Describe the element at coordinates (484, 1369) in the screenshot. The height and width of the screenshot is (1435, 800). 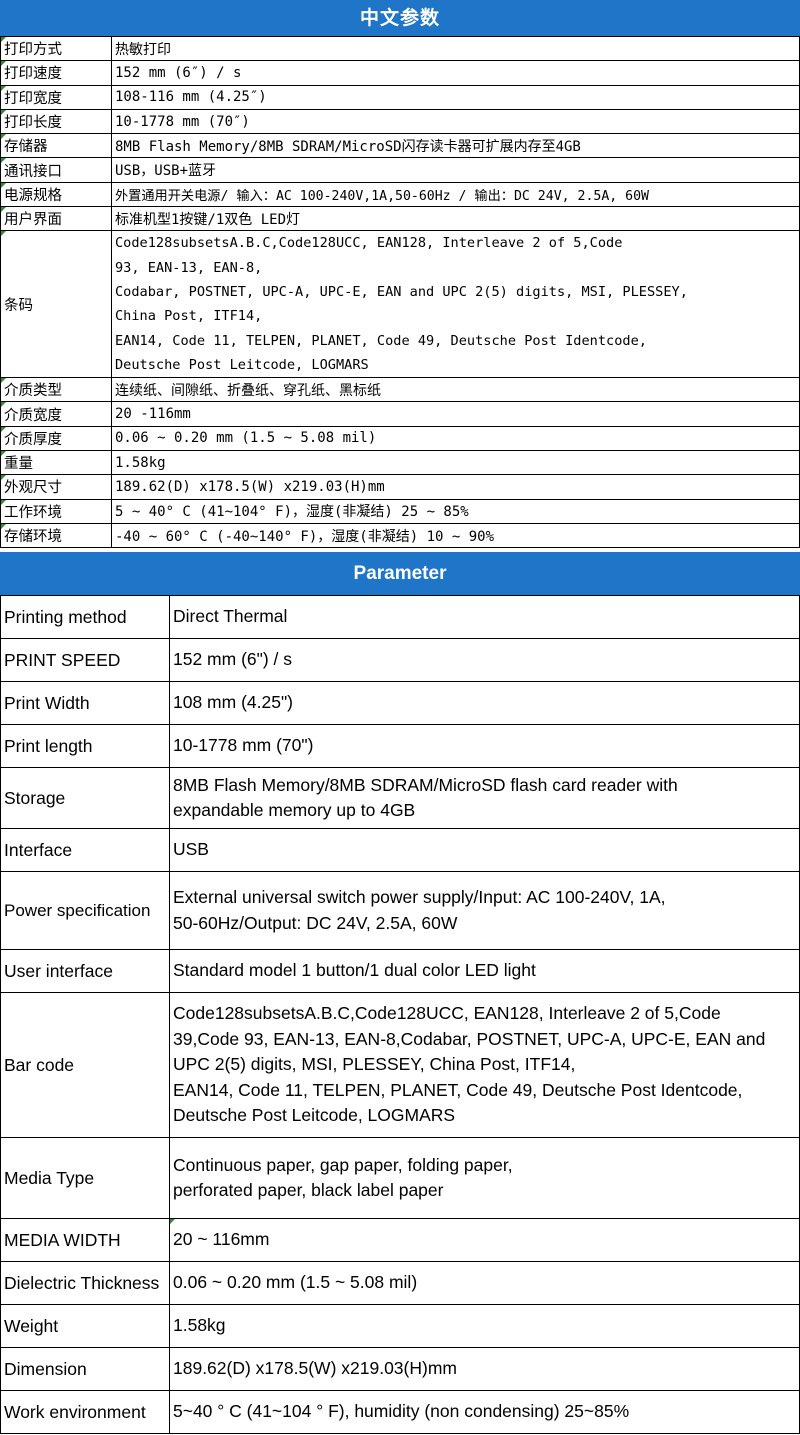
I see `en-value-dimension: 189.62(D) x178.5(W) x219.03(H)mm` at that location.